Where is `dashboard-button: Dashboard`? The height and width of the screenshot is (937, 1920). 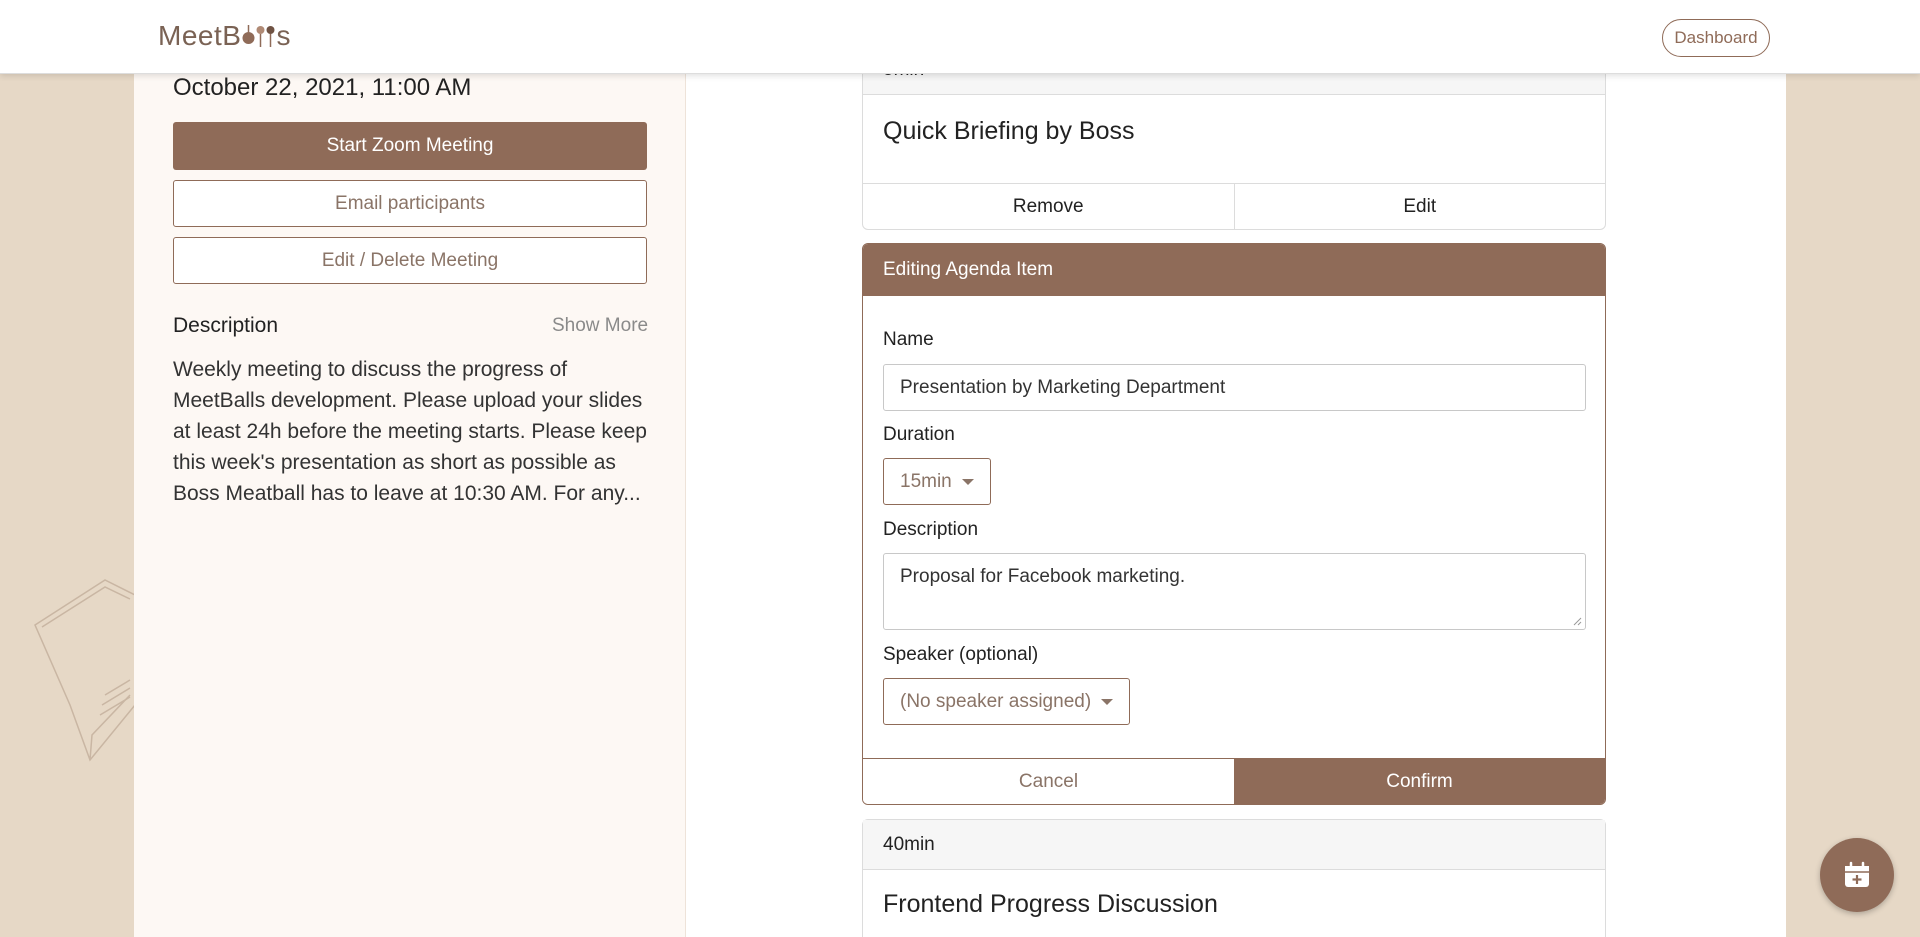 dashboard-button: Dashboard is located at coordinates (1716, 38).